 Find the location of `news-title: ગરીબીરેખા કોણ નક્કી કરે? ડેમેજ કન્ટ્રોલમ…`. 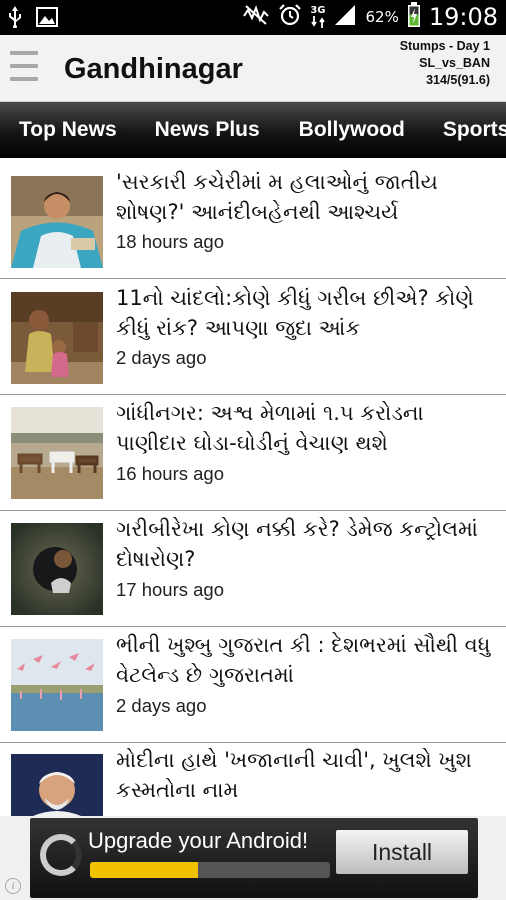

news-title: ગરીબીરેખા કોણ નક્કી કરે? ડેમેજ કન્ટ્રોલમ… is located at coordinates (297, 544).